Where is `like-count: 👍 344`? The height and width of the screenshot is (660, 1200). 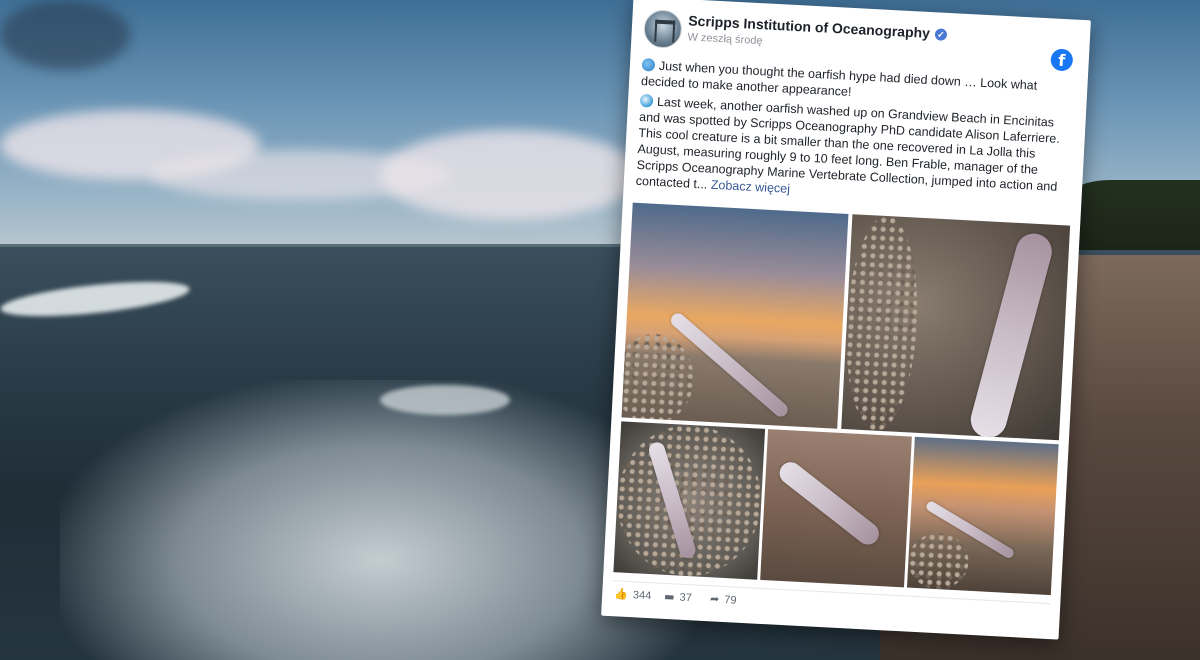
like-count: 👍 344 is located at coordinates (633, 594).